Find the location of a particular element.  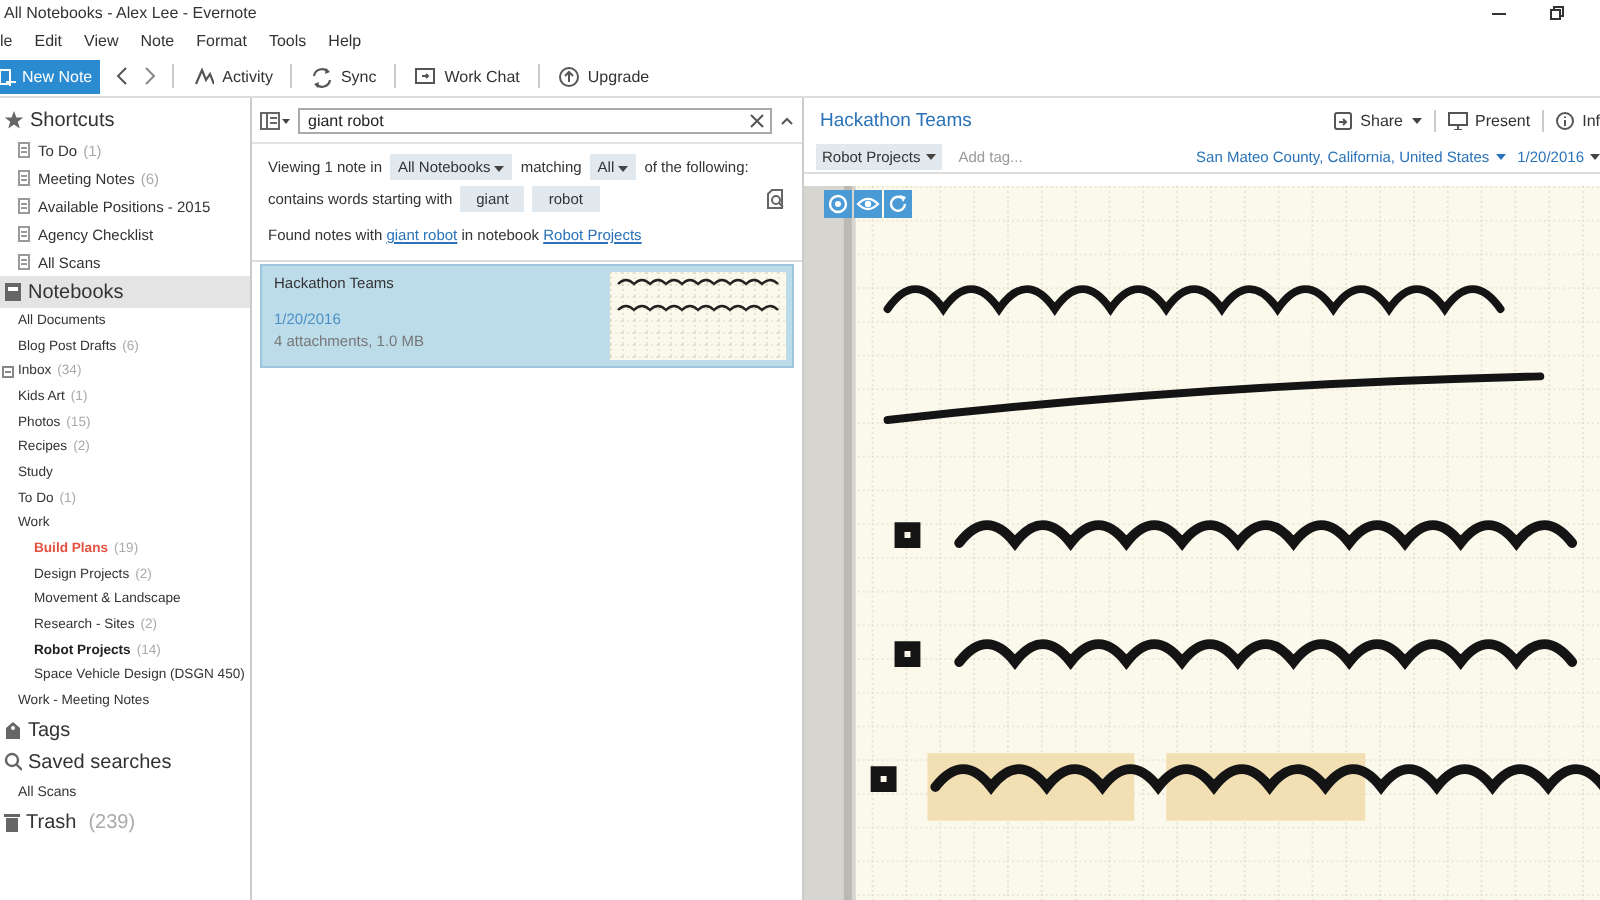

trash-icon is located at coordinates (12, 822).